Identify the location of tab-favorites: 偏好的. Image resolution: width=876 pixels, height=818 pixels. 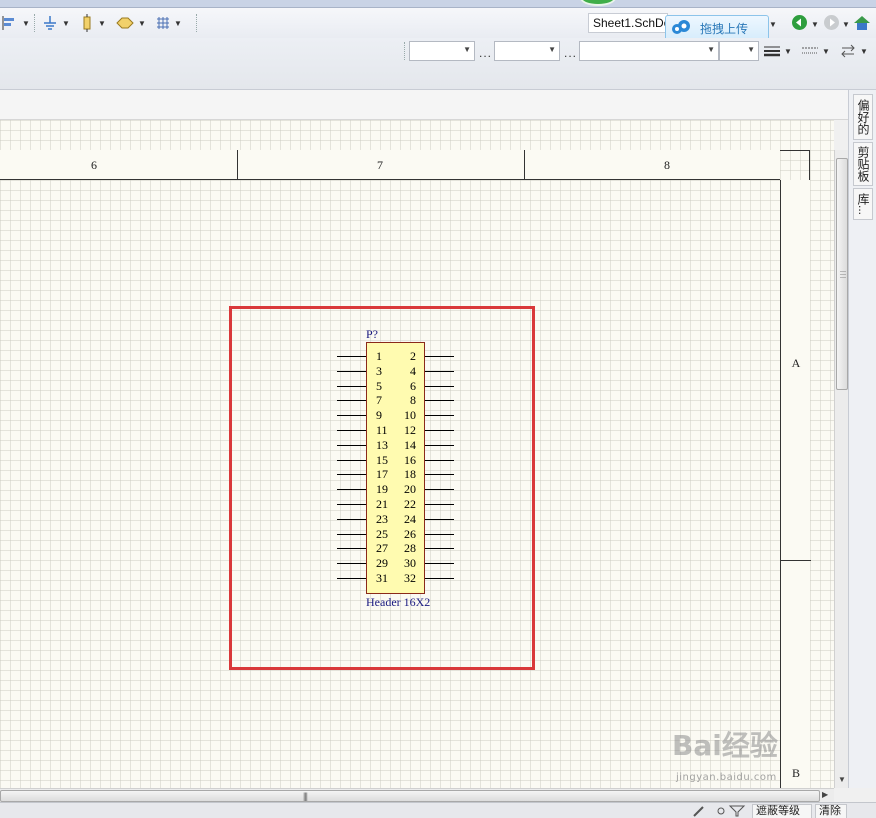
(863, 117).